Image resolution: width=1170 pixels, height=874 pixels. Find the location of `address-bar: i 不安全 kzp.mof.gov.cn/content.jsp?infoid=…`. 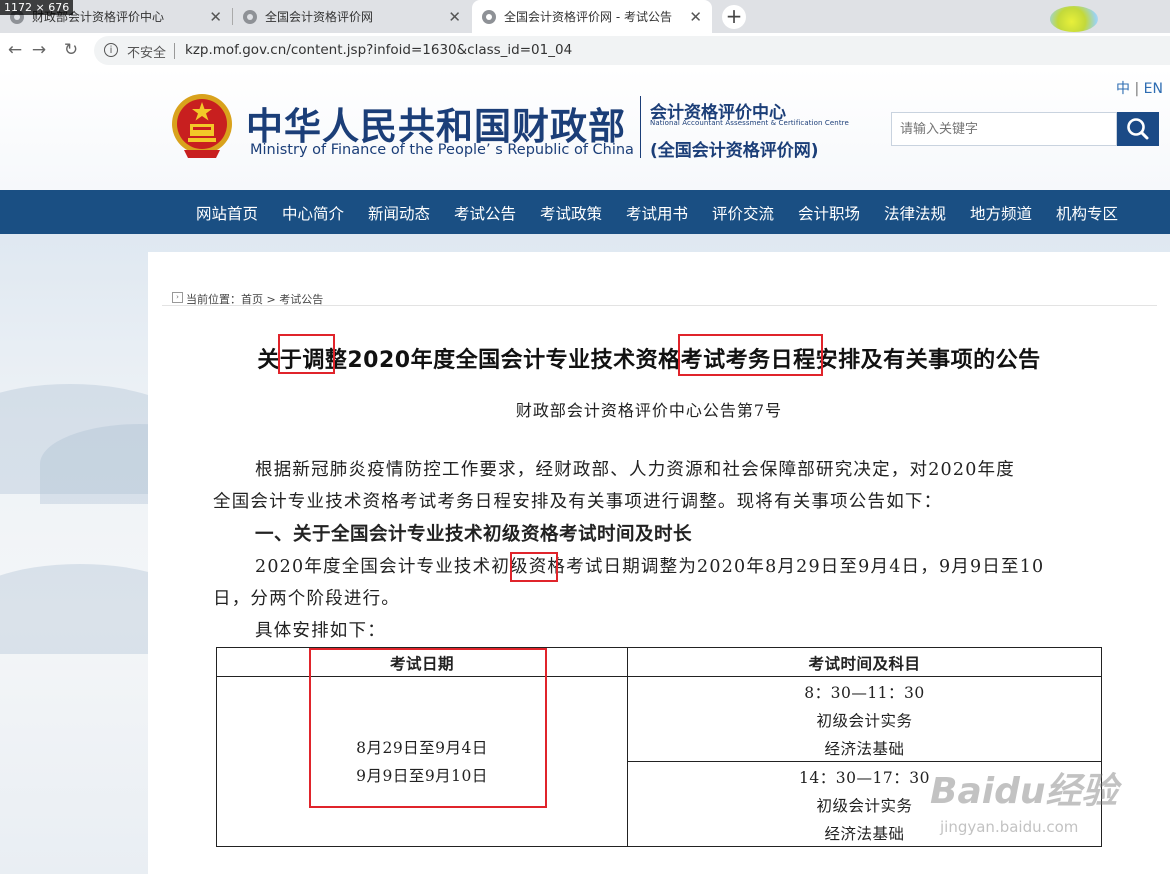

address-bar: i 不安全 kzp.mof.gov.cn/content.jsp?infoid=… is located at coordinates (632, 50).